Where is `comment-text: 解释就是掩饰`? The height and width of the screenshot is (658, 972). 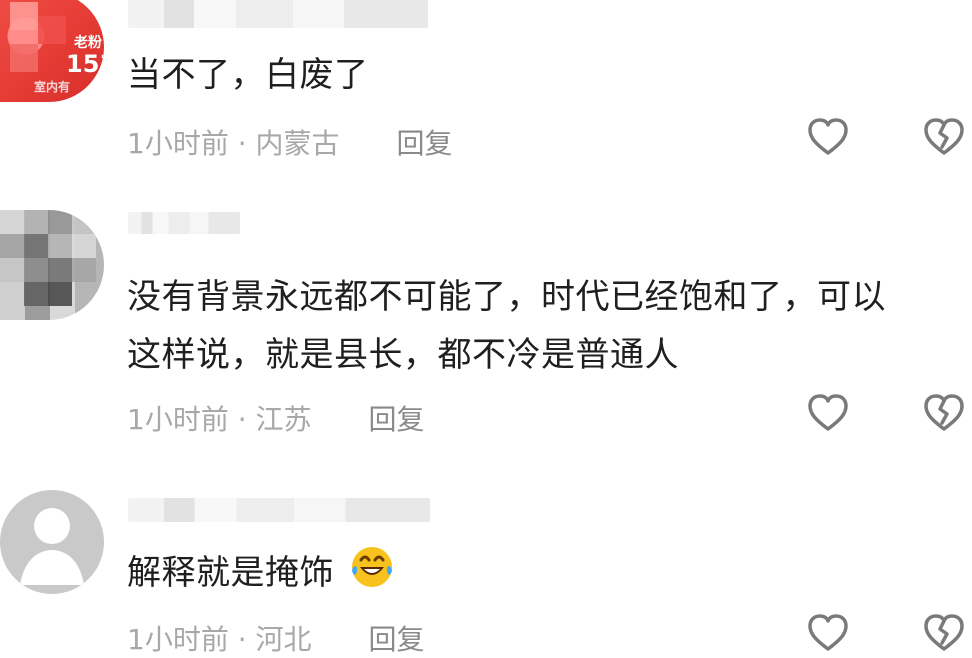
comment-text: 解释就是掩饰 is located at coordinates (262, 572).